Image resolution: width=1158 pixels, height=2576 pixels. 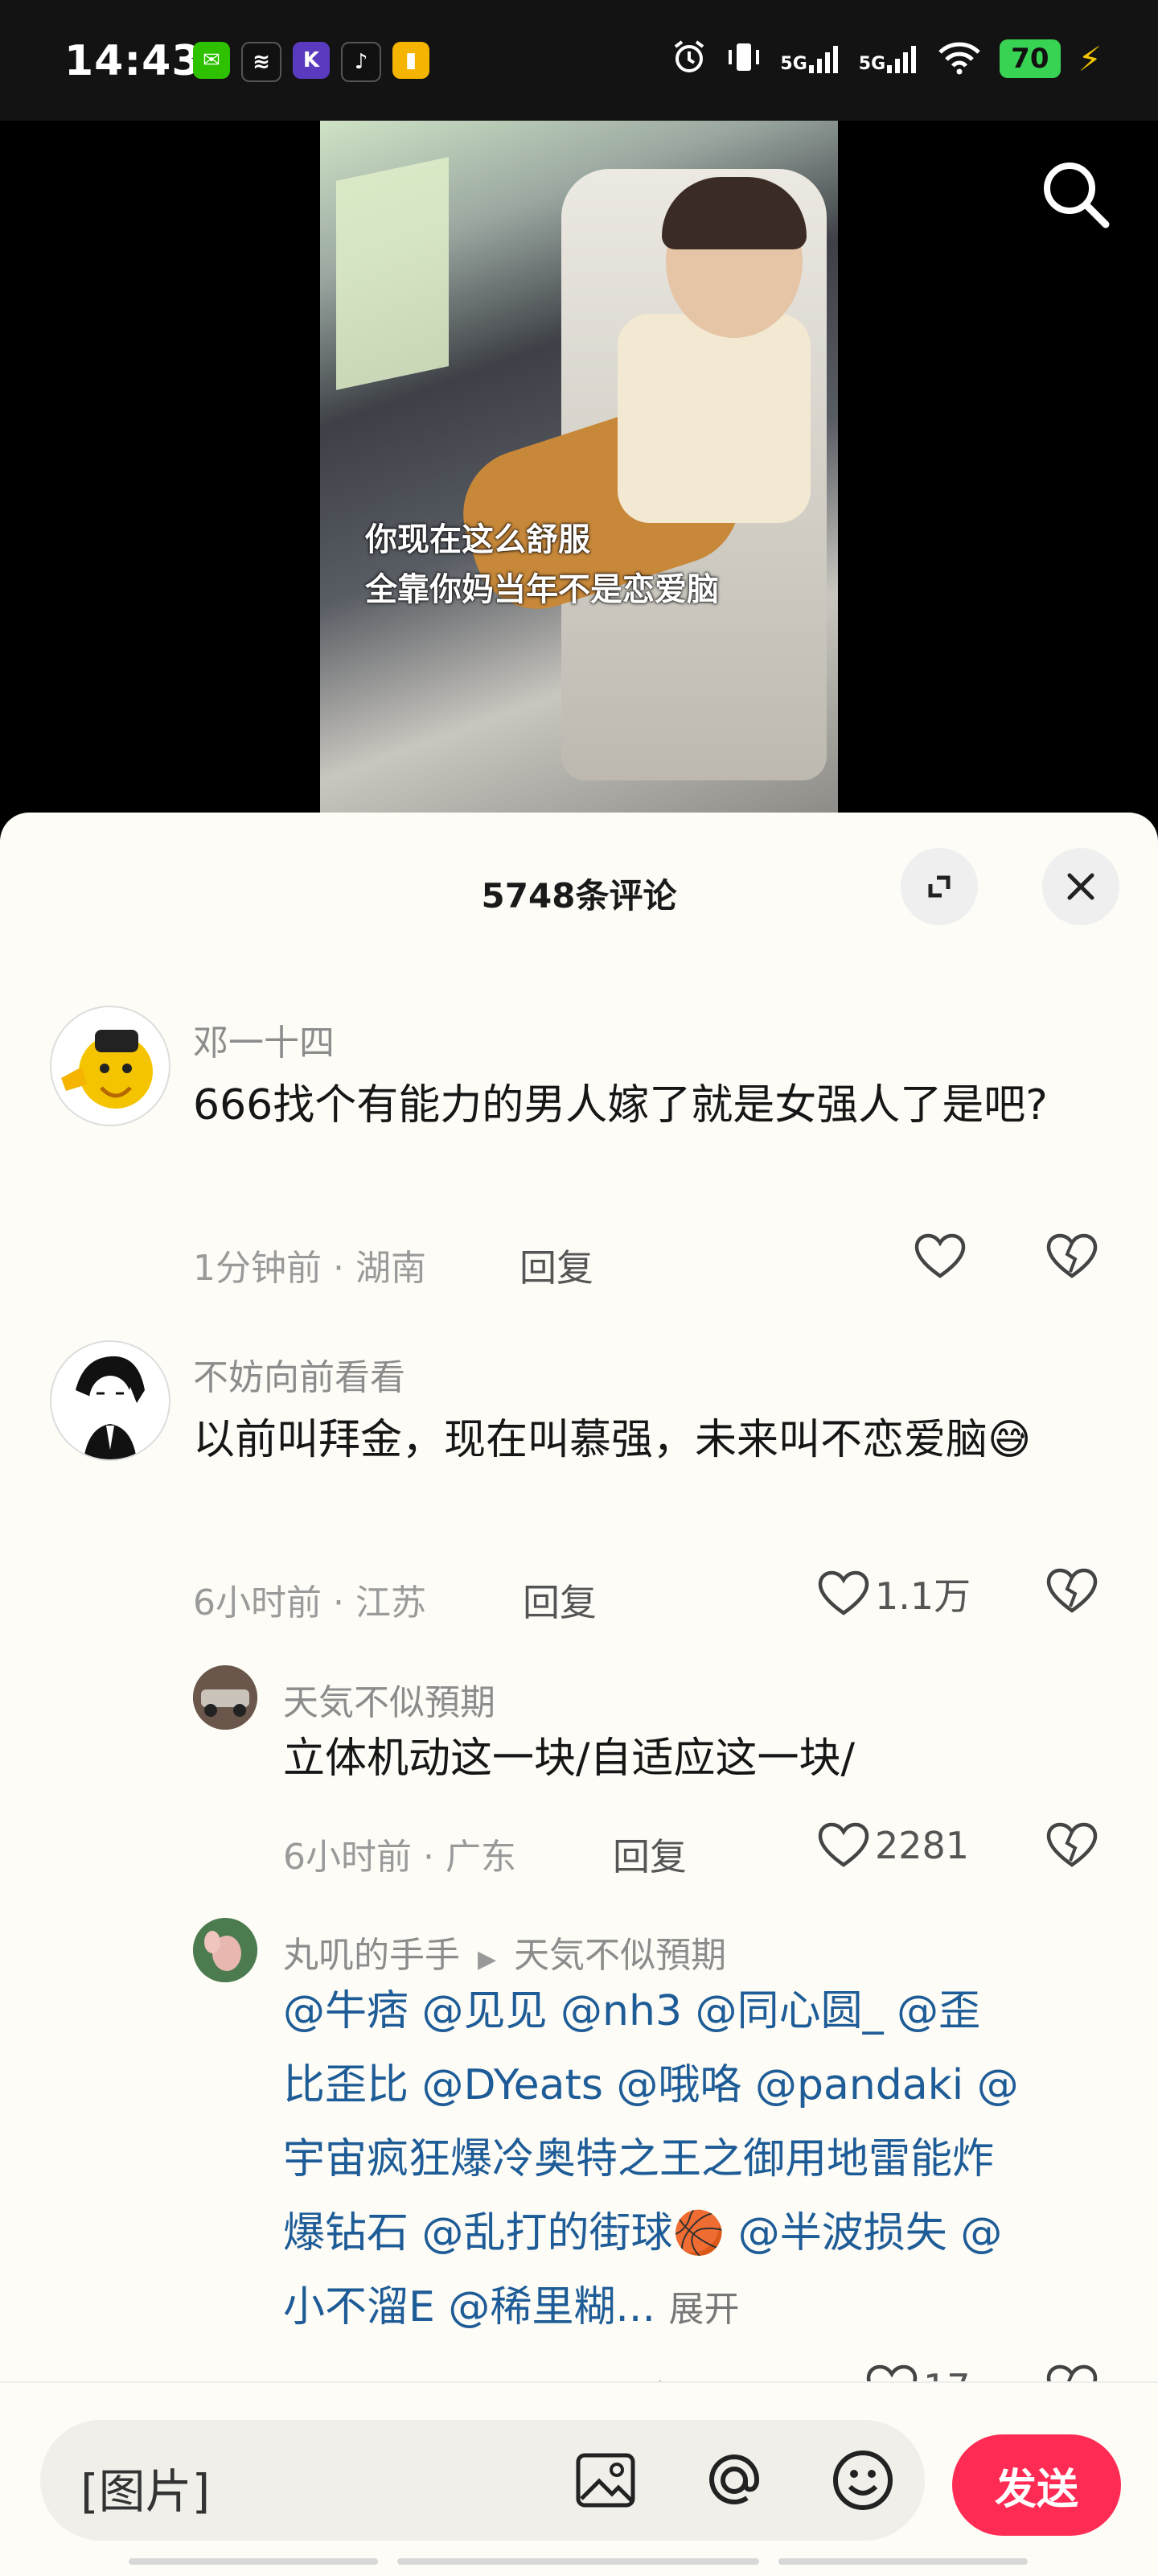 I want to click on image-icon, so click(x=605, y=2480).